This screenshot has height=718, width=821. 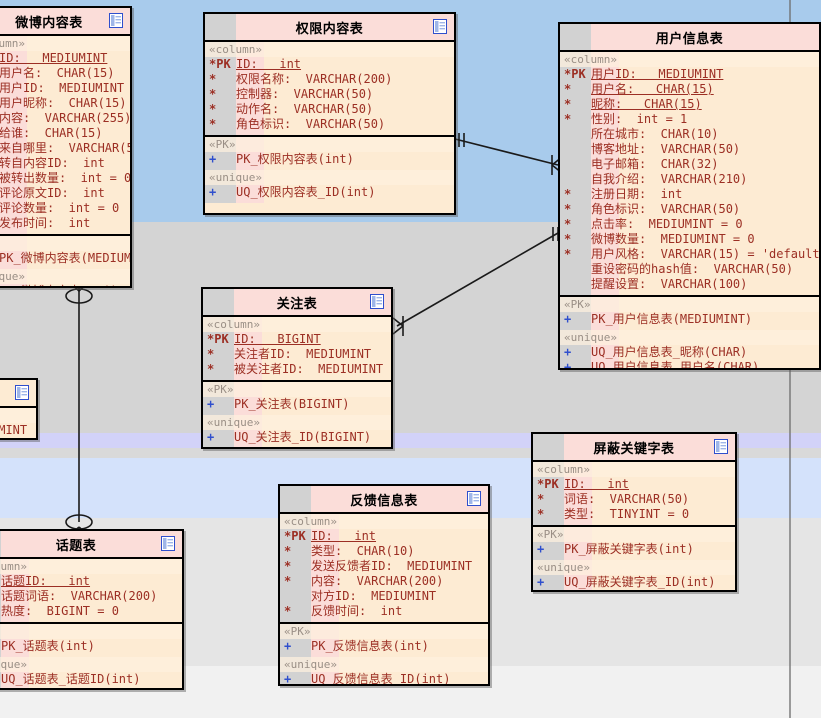 I want to click on column-row: 热度: BIGINT = 0, so click(x=91, y=611).